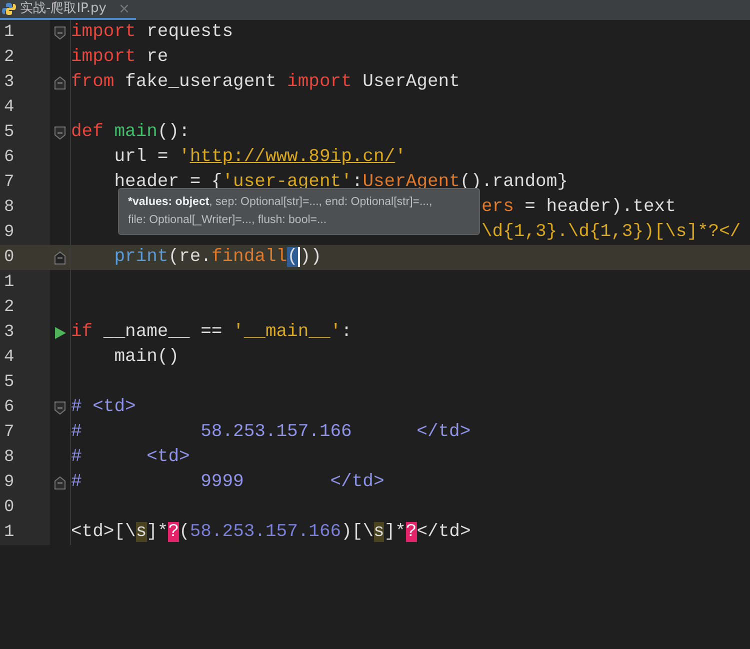 The image size is (750, 649). Describe the element at coordinates (271, 432) in the screenshot. I see `code-line: # 58.253.157.166 </td>` at that location.